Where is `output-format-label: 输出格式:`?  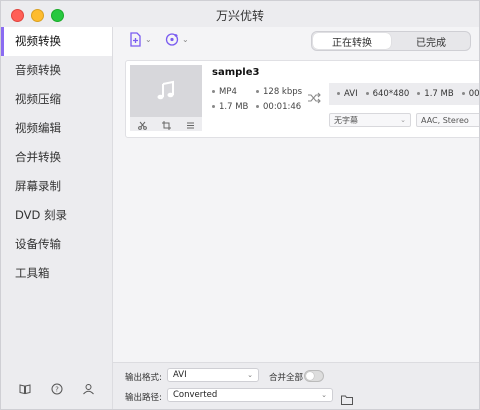
output-format-label: 输出格式: is located at coordinates (143, 378).